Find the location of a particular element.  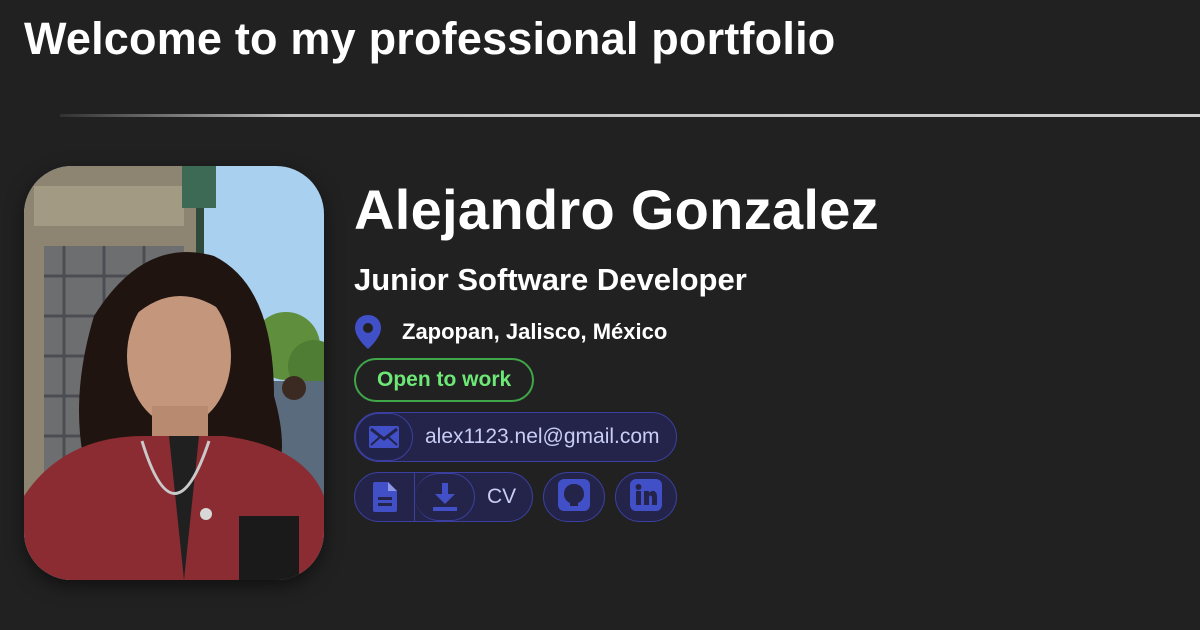

location-pin-icon is located at coordinates (372, 332).